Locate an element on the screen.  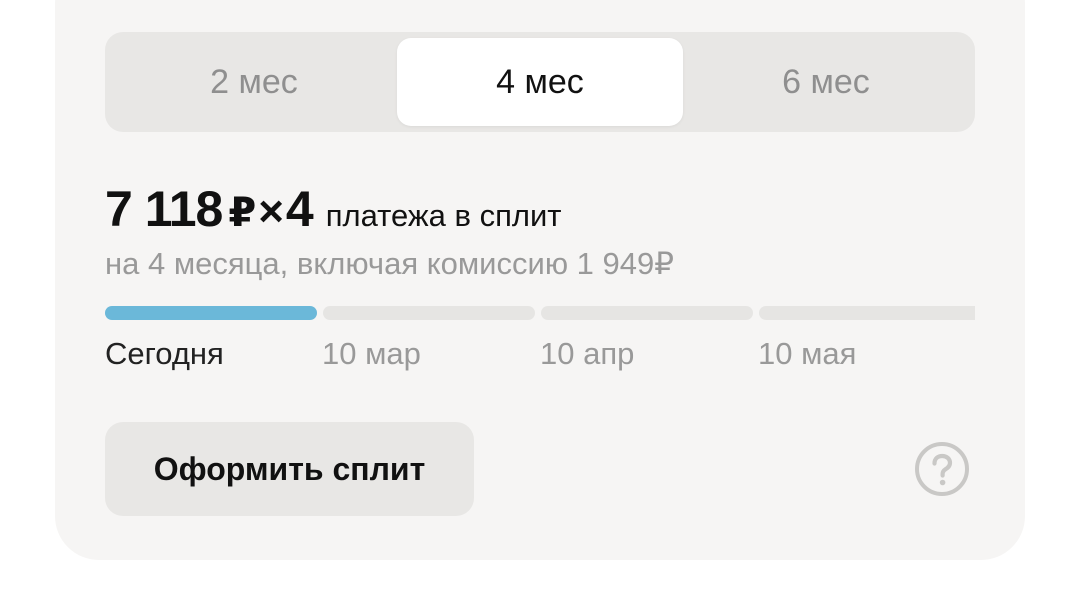
schedule-date: 10 мар is located at coordinates (371, 353).